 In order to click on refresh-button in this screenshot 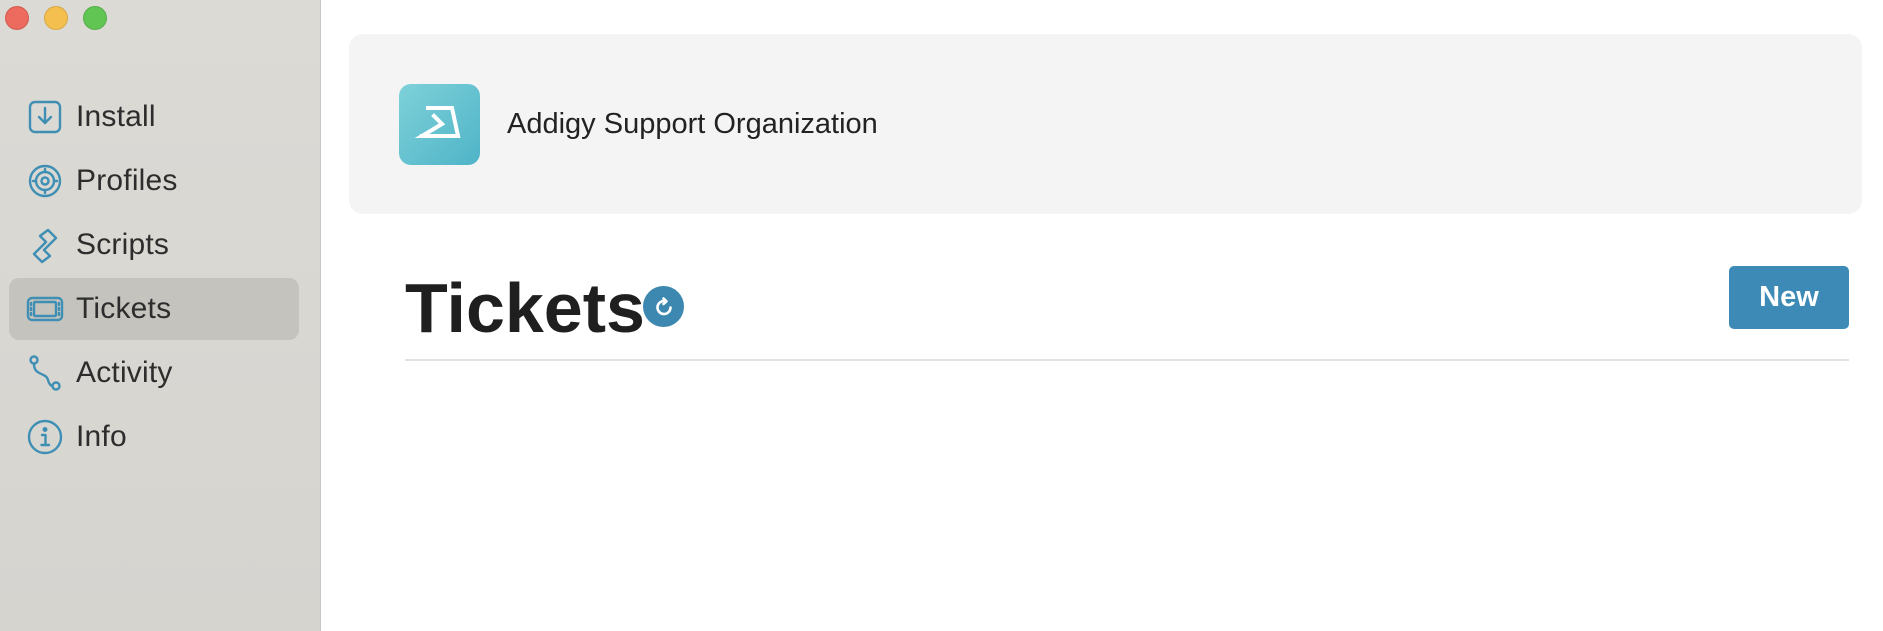, I will do `click(663, 306)`.